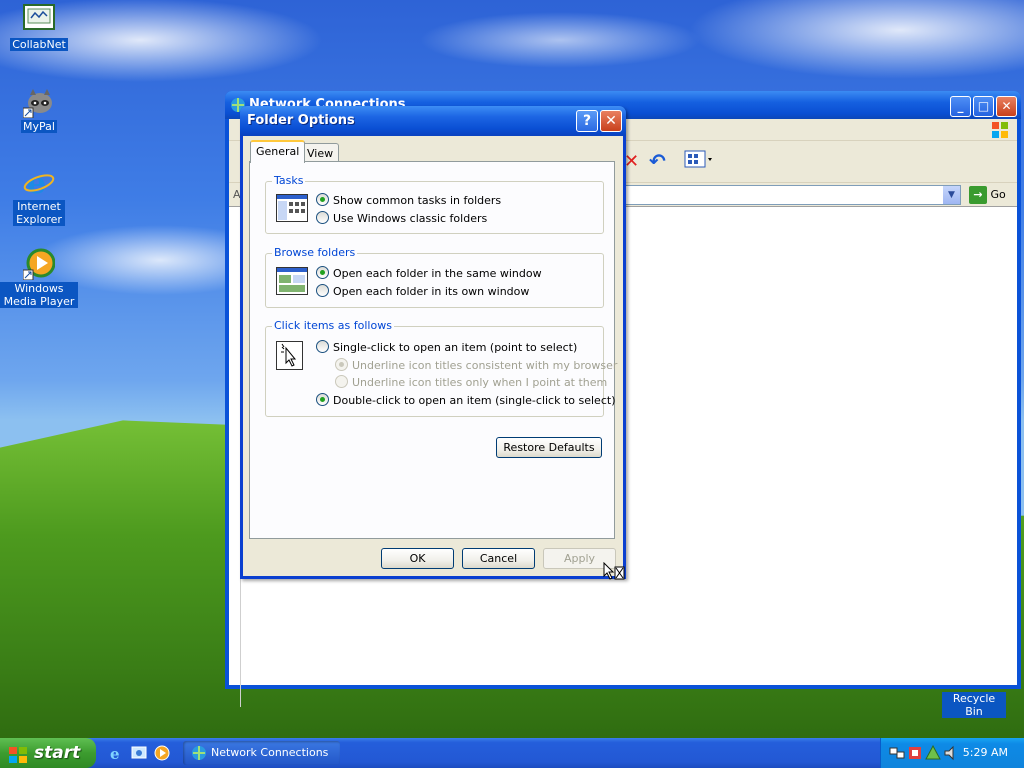  What do you see at coordinates (933, 752) in the screenshot?
I see `update-tray-icon` at bounding box center [933, 752].